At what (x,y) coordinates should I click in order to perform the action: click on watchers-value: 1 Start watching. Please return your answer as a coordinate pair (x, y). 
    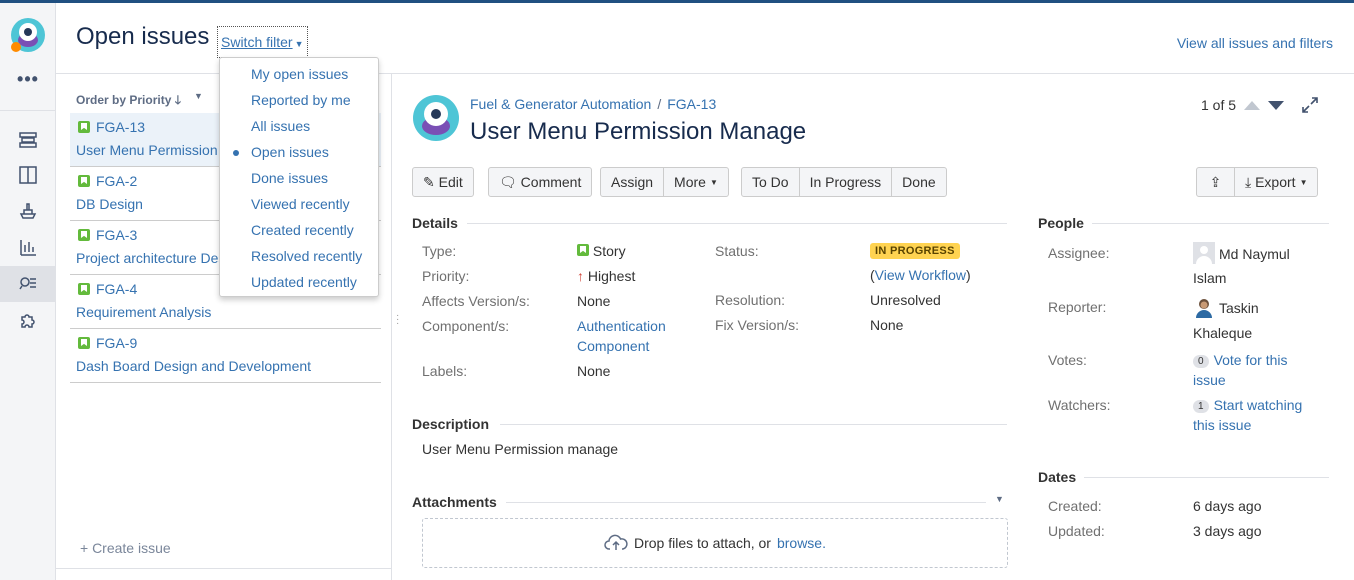
    Looking at the image, I should click on (1247, 405).